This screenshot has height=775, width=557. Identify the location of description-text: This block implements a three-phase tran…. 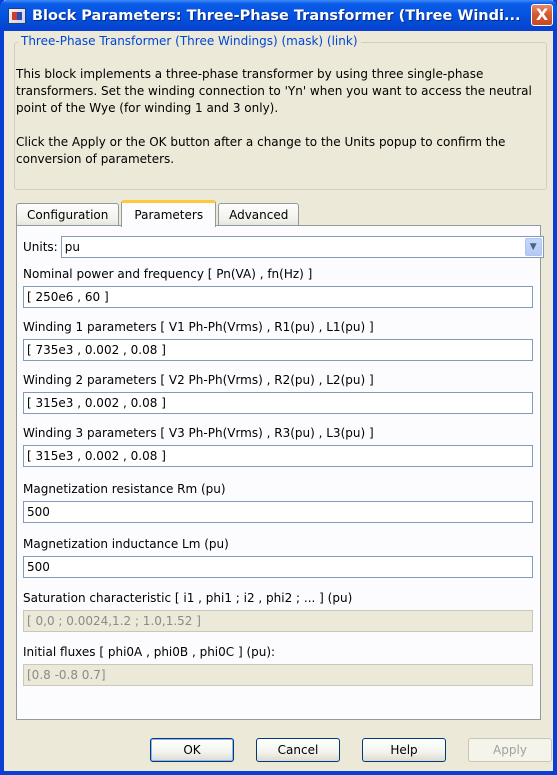
(278, 125).